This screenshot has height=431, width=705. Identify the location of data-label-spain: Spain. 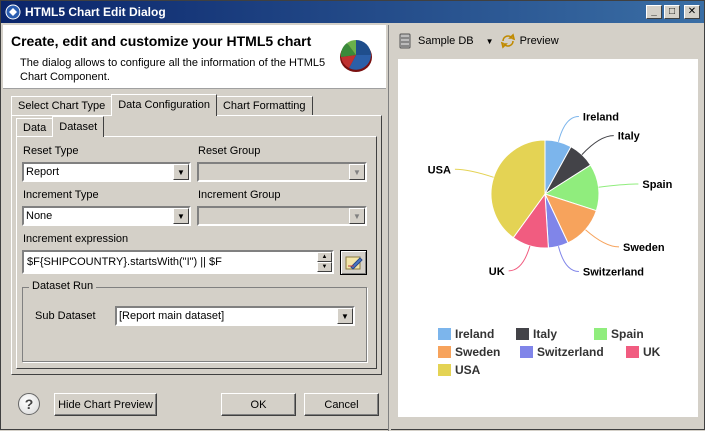
(657, 185).